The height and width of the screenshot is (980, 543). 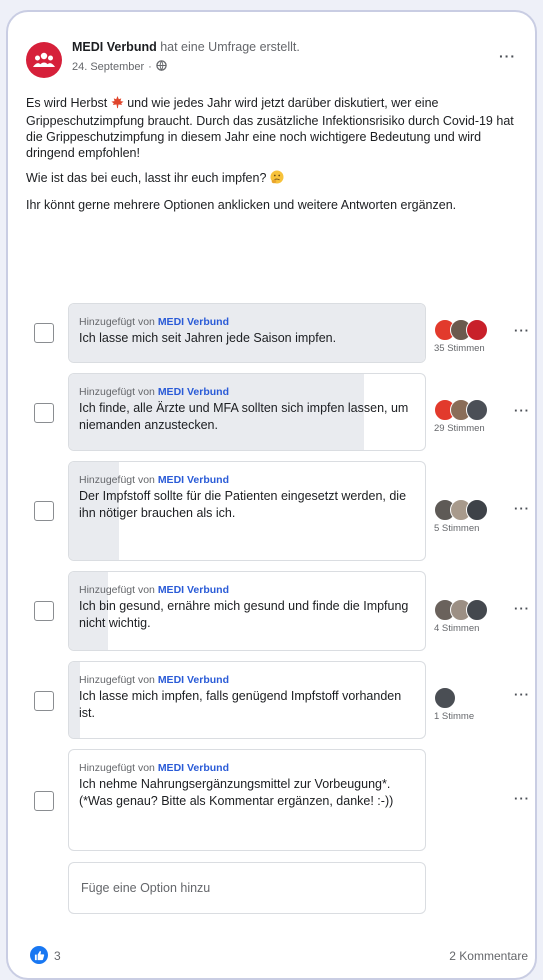 I want to click on vote-count: 29 Stimmen, so click(x=474, y=428).